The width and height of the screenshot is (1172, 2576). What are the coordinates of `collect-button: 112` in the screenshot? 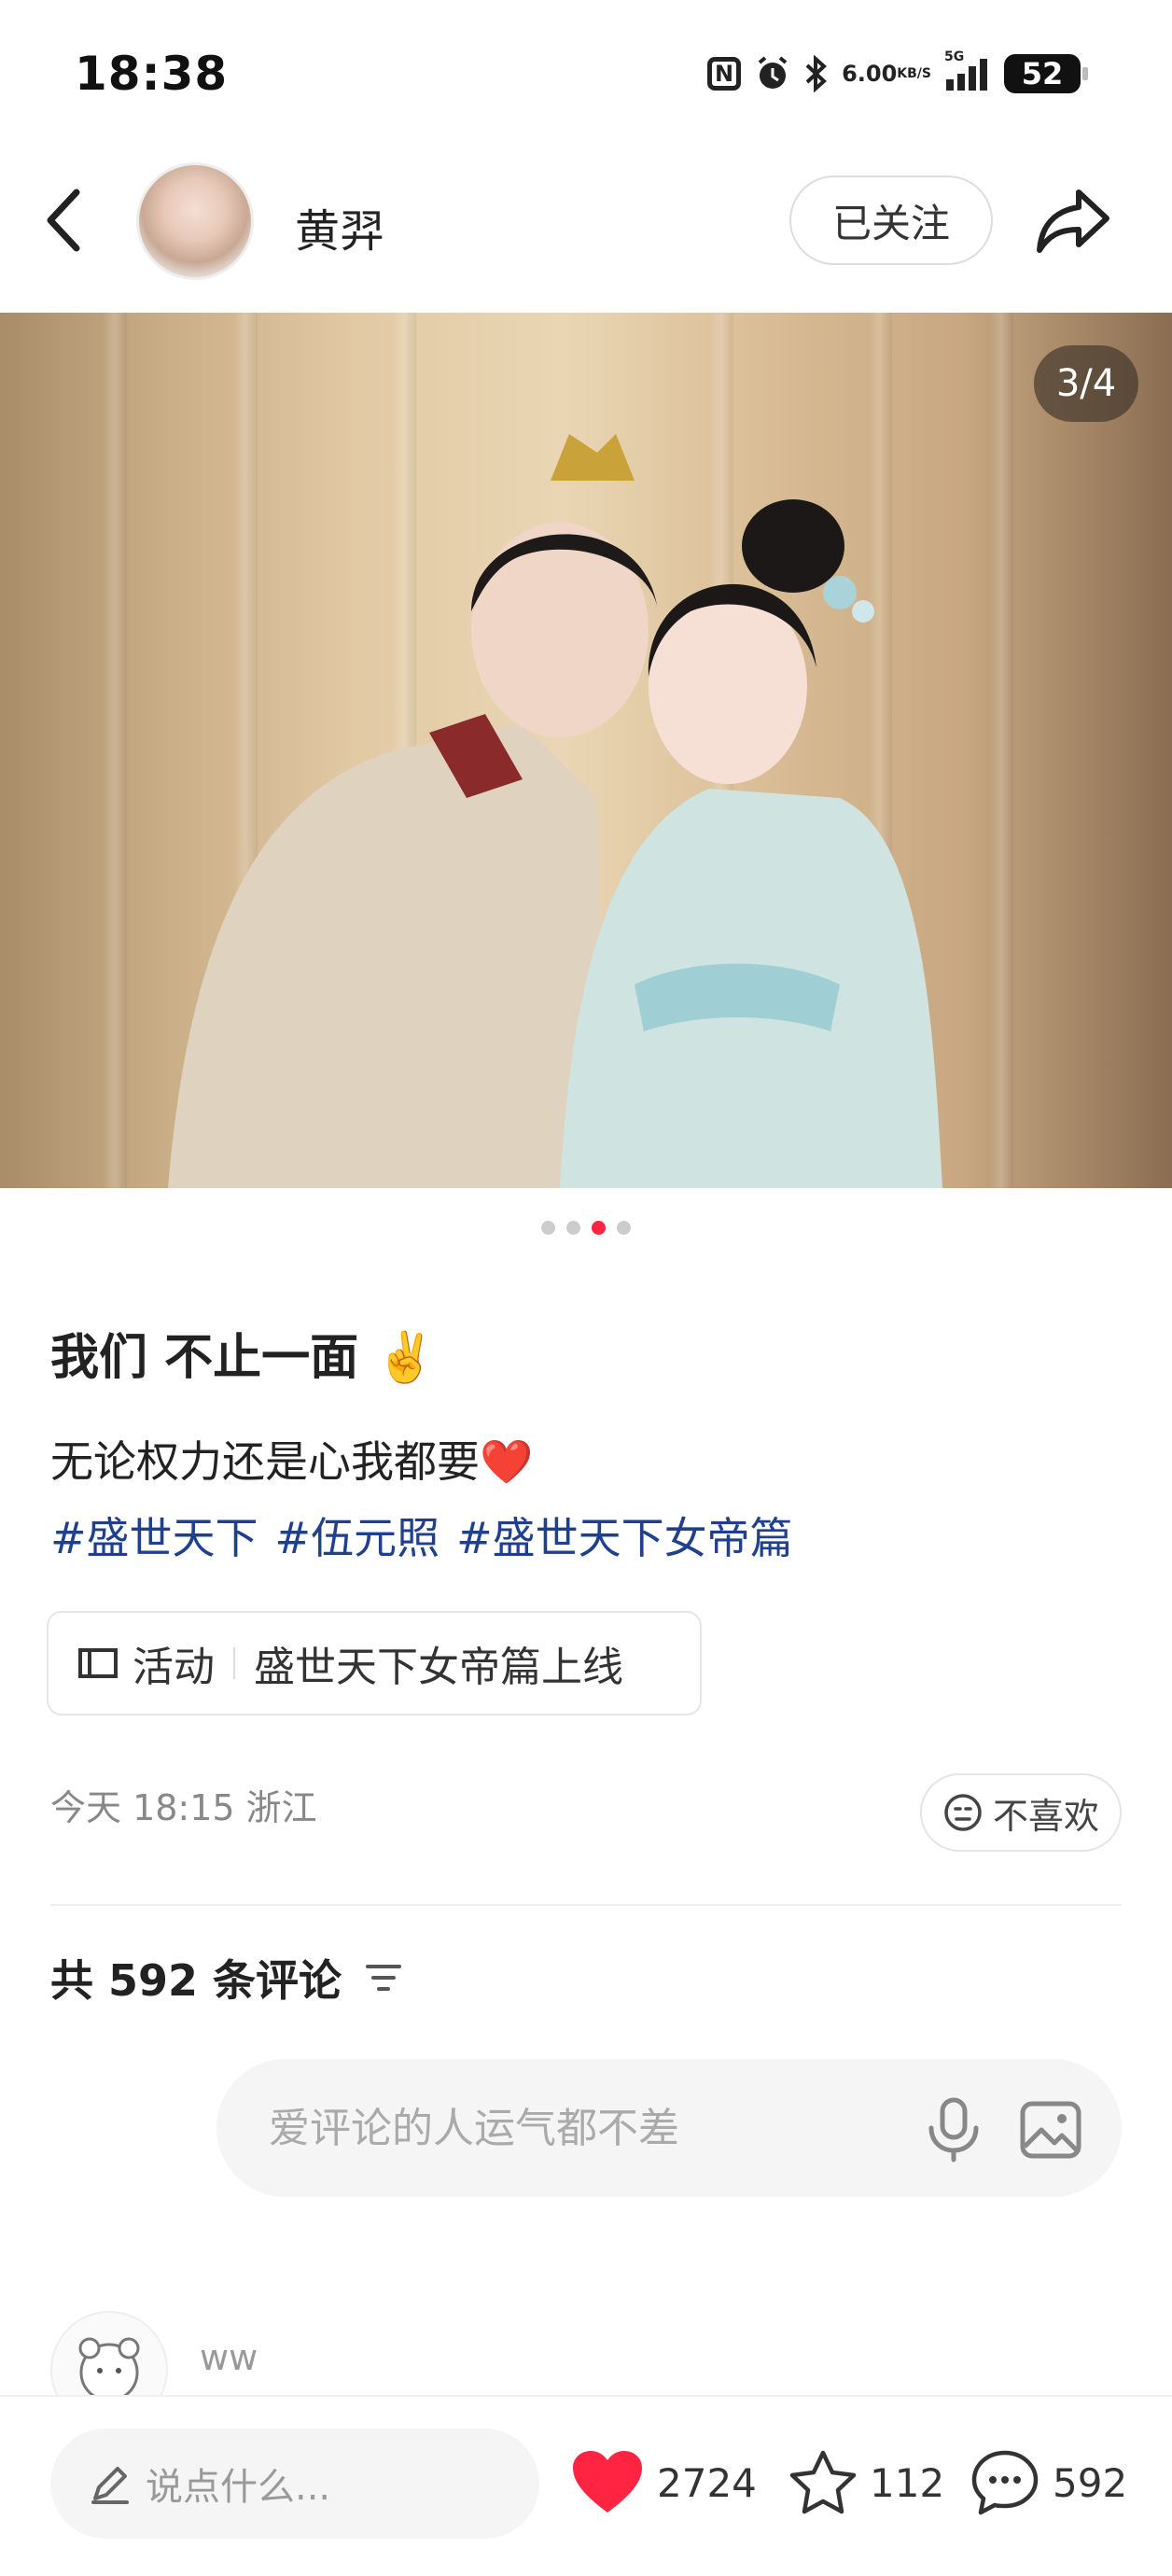 It's located at (866, 2482).